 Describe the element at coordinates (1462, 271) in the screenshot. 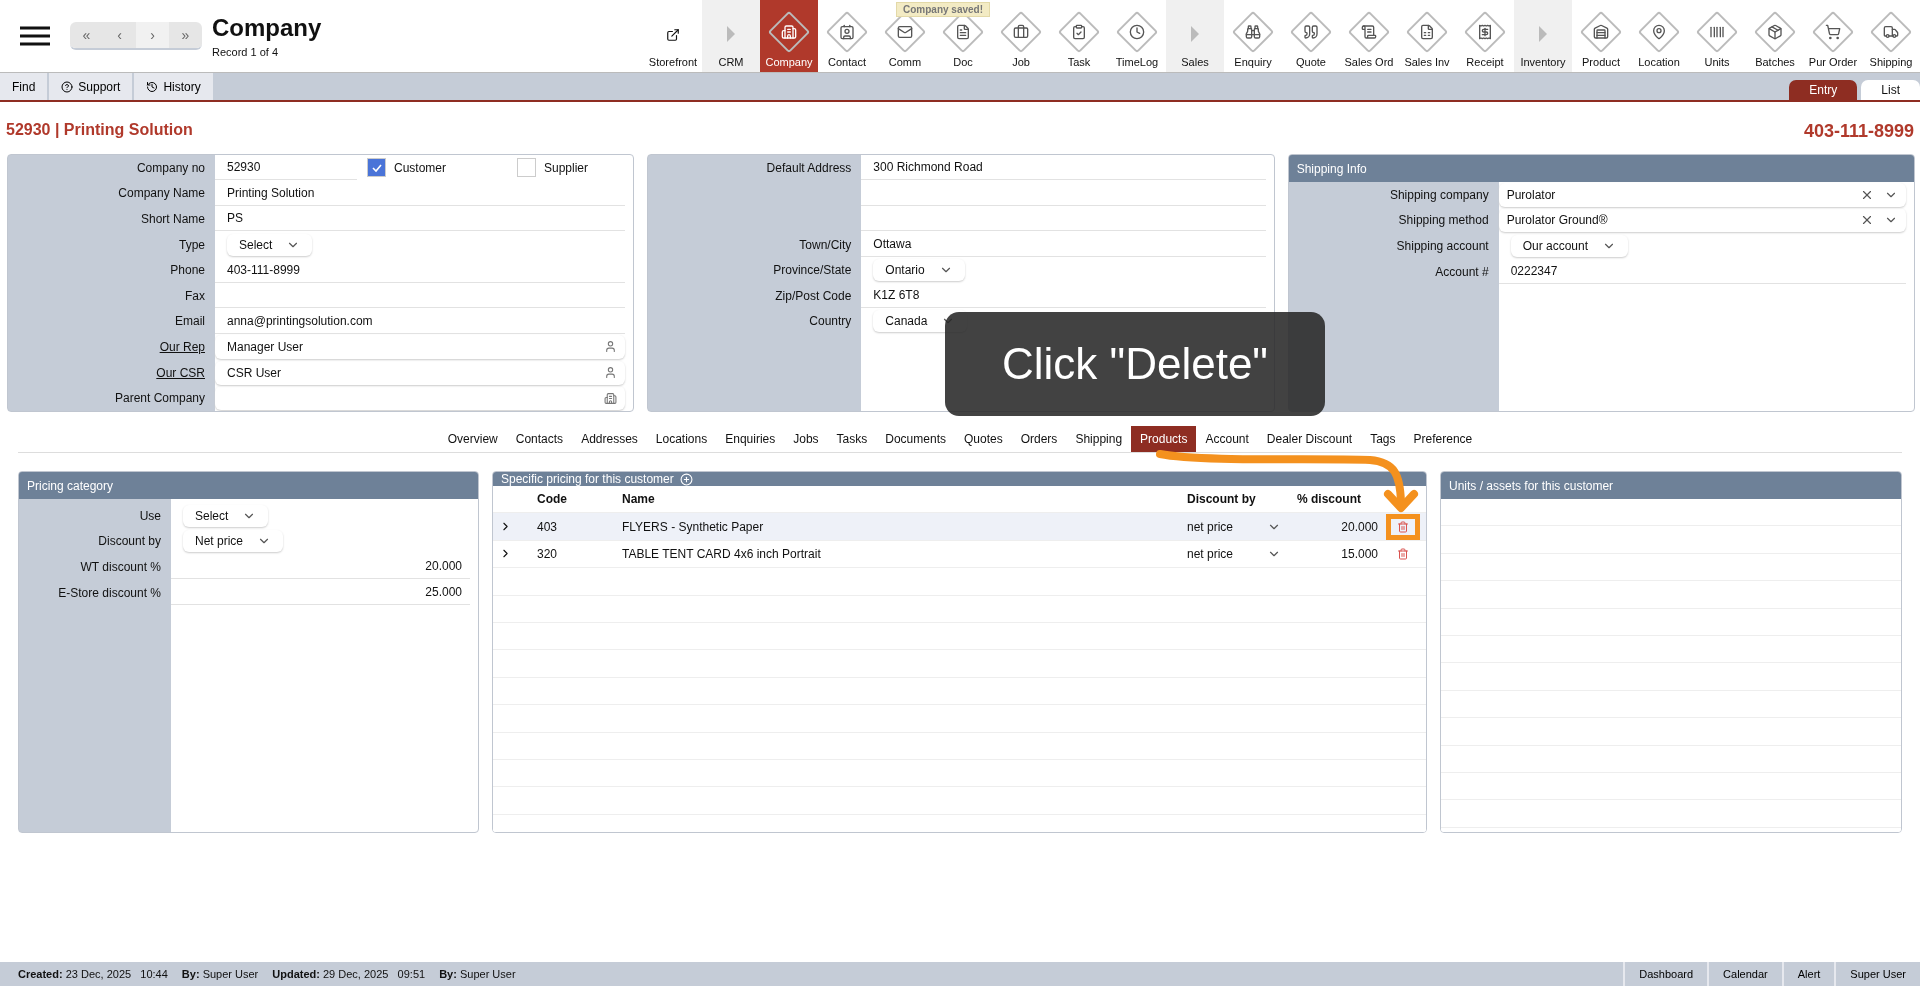

I see `field-label: Account #` at that location.